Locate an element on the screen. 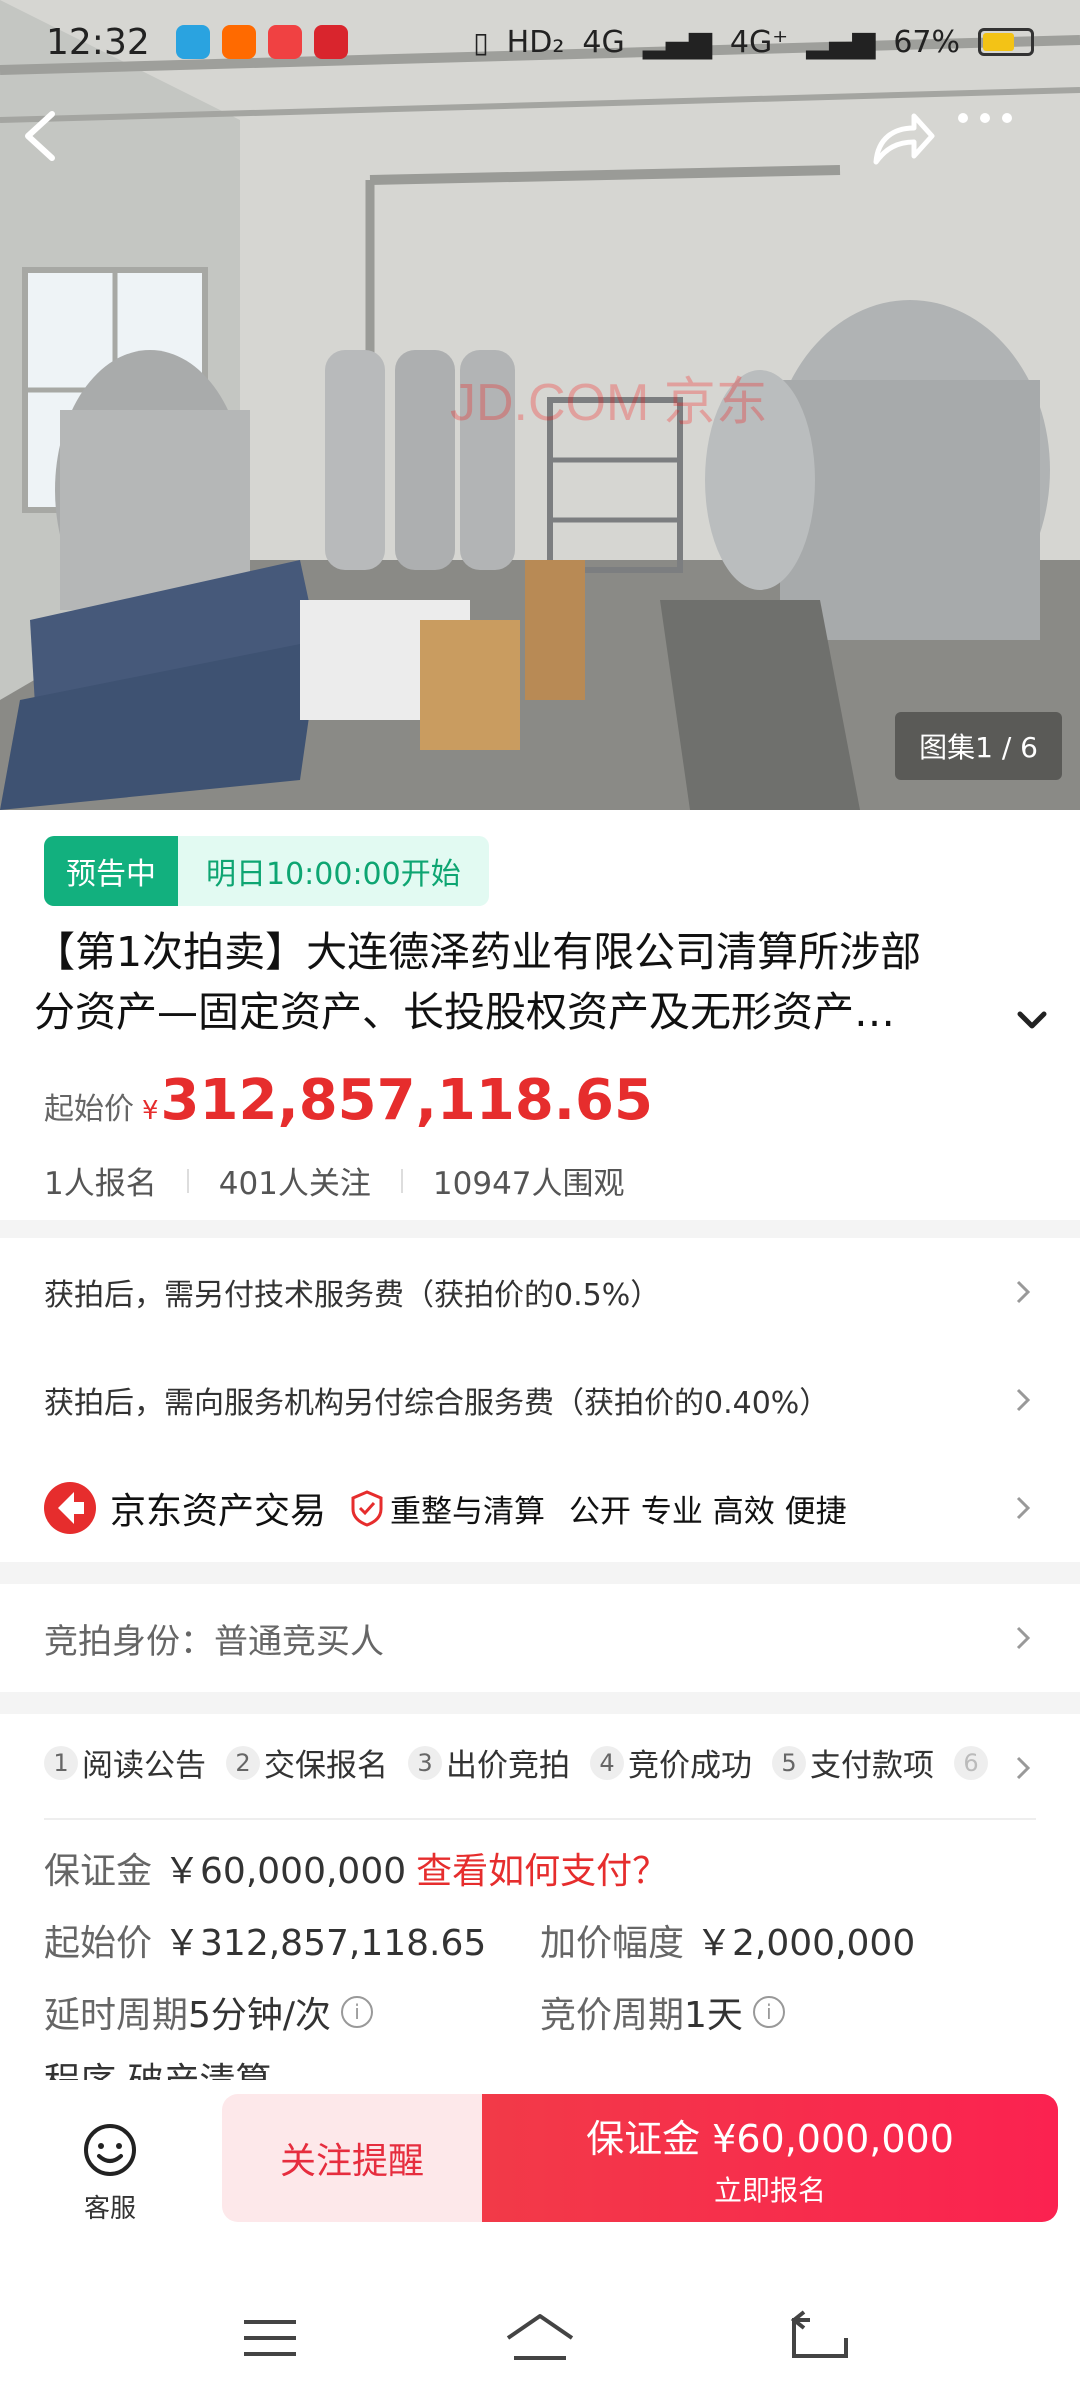 This screenshot has height=2408, width=1080. start-price-value: ￥312,857,118.65 is located at coordinates (325, 1943).